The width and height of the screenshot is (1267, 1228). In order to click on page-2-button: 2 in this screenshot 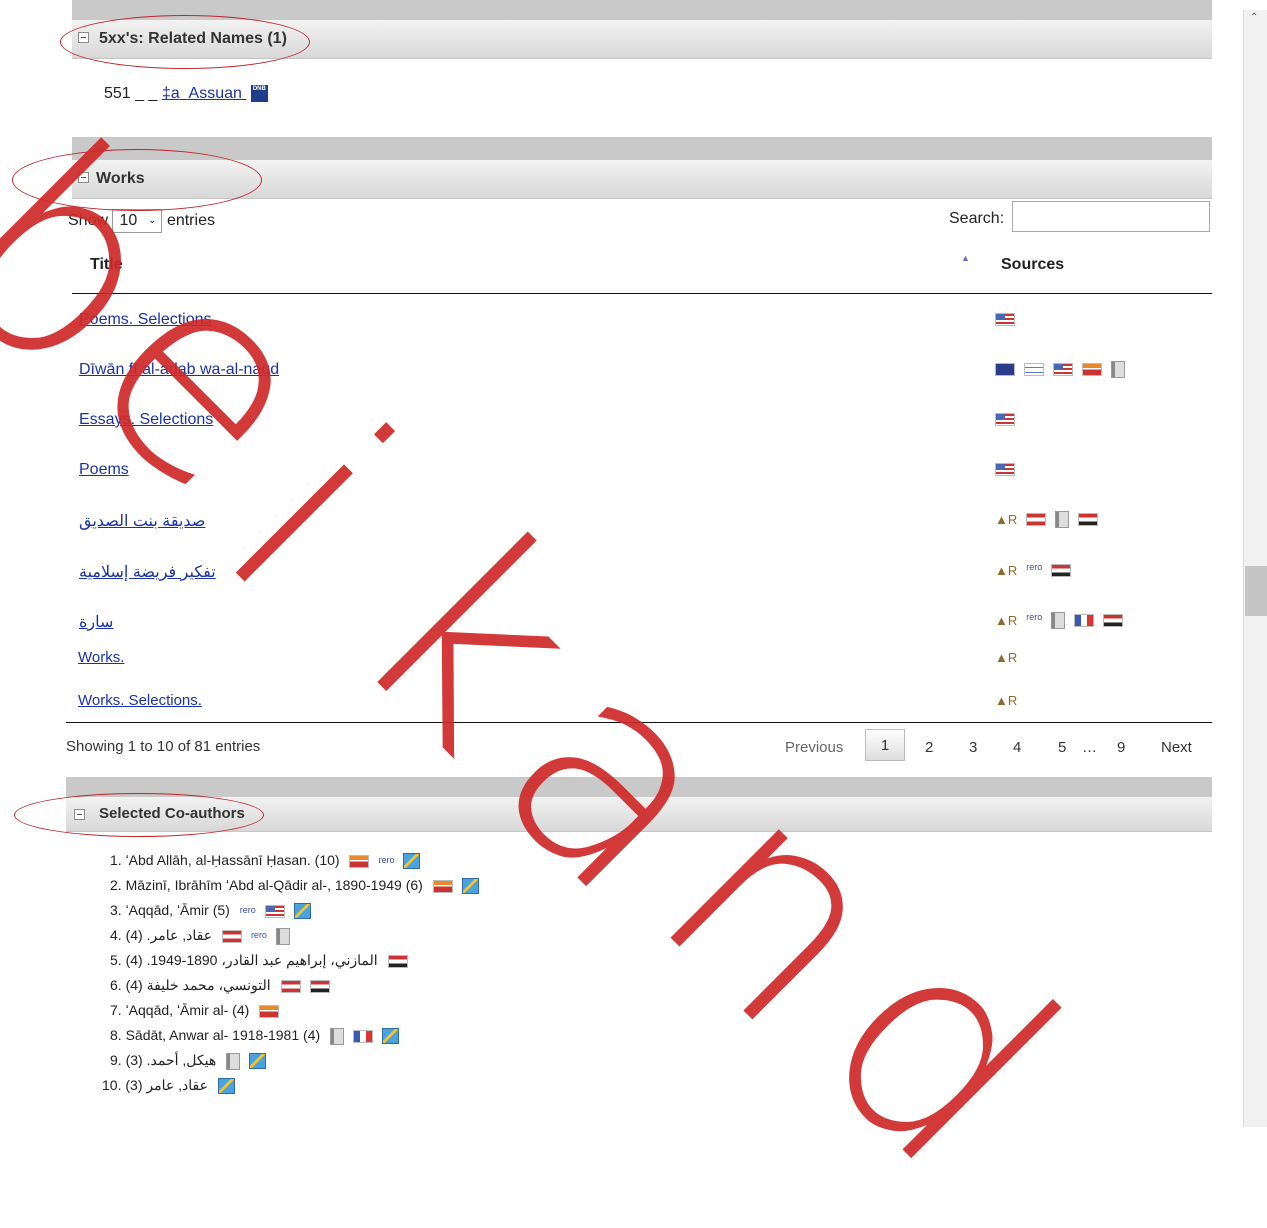, I will do `click(929, 747)`.